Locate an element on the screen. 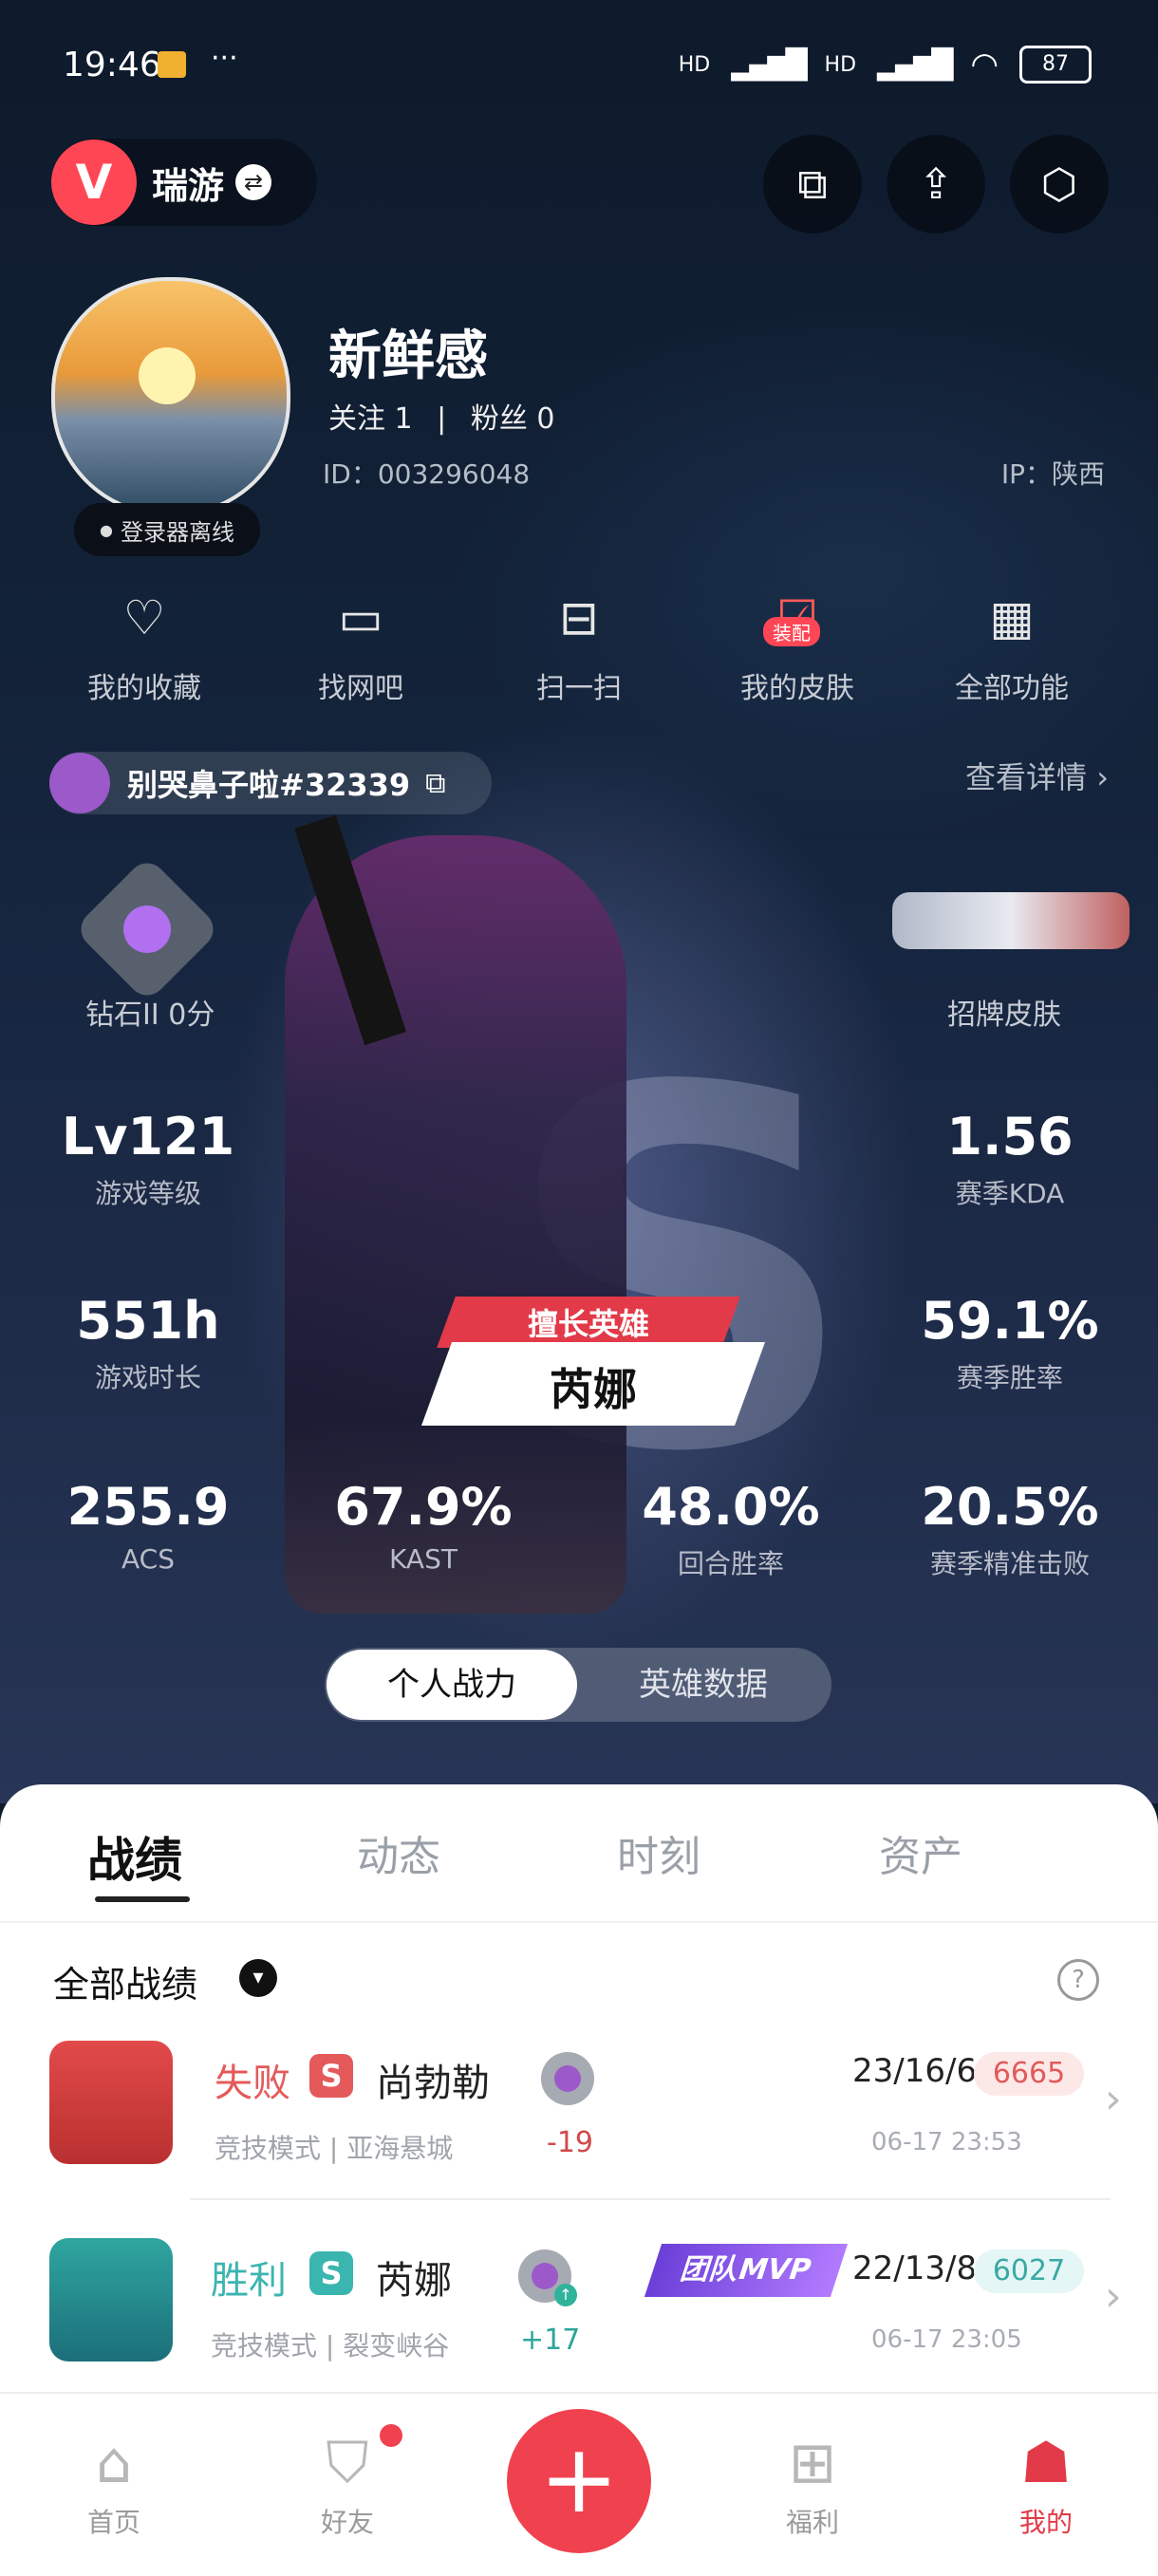 The width and height of the screenshot is (1158, 2576). match-time: 06-17 23:53 is located at coordinates (946, 2142).